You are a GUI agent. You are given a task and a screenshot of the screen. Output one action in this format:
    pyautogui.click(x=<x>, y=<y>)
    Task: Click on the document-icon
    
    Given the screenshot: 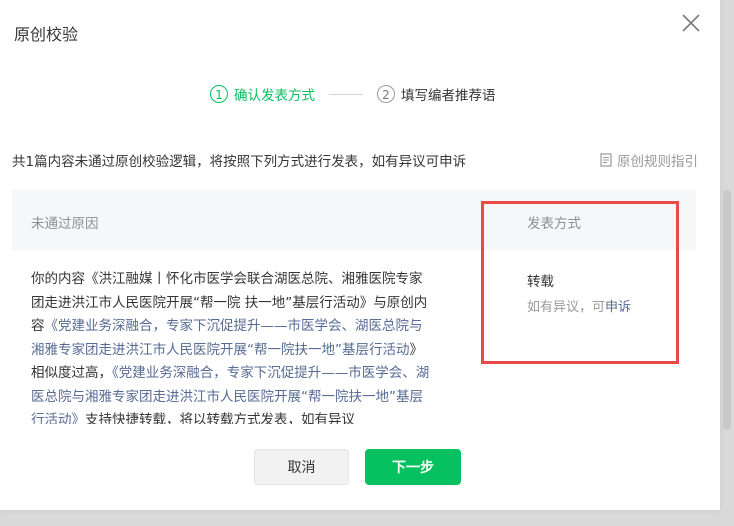 What is the action you would take?
    pyautogui.click(x=606, y=160)
    